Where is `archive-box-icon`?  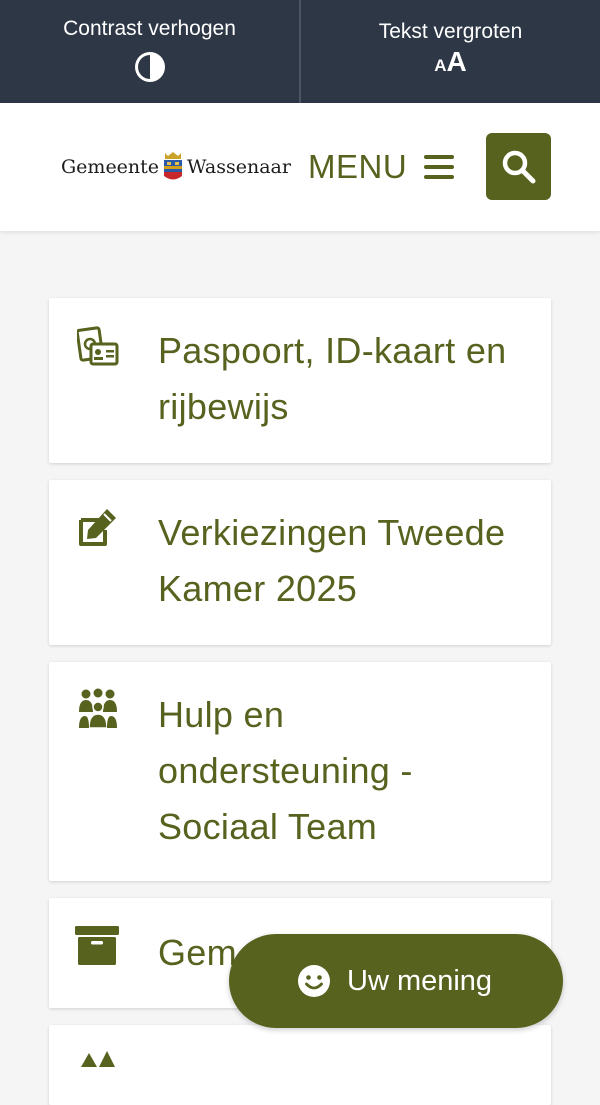
archive-box-icon is located at coordinates (97, 945).